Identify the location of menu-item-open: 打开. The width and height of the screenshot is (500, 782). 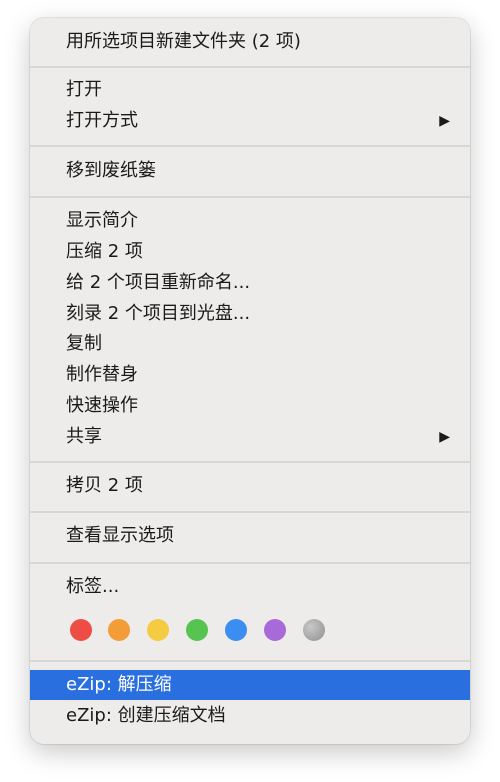
(250, 90).